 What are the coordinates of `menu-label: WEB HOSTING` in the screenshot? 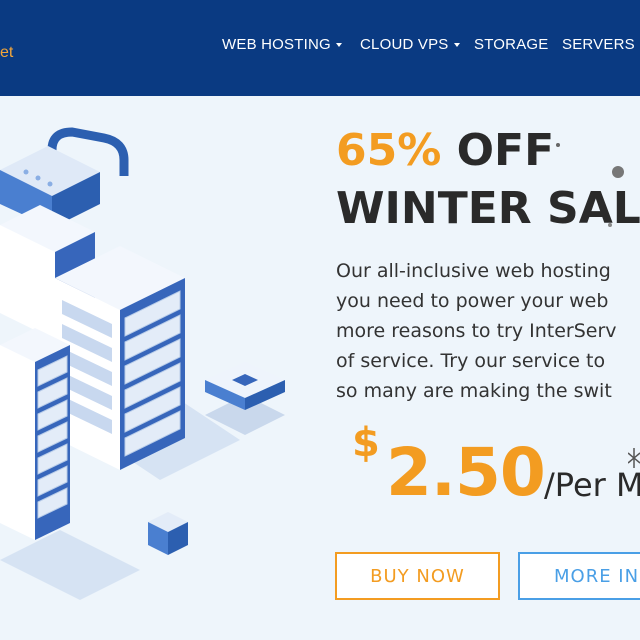 It's located at (276, 44).